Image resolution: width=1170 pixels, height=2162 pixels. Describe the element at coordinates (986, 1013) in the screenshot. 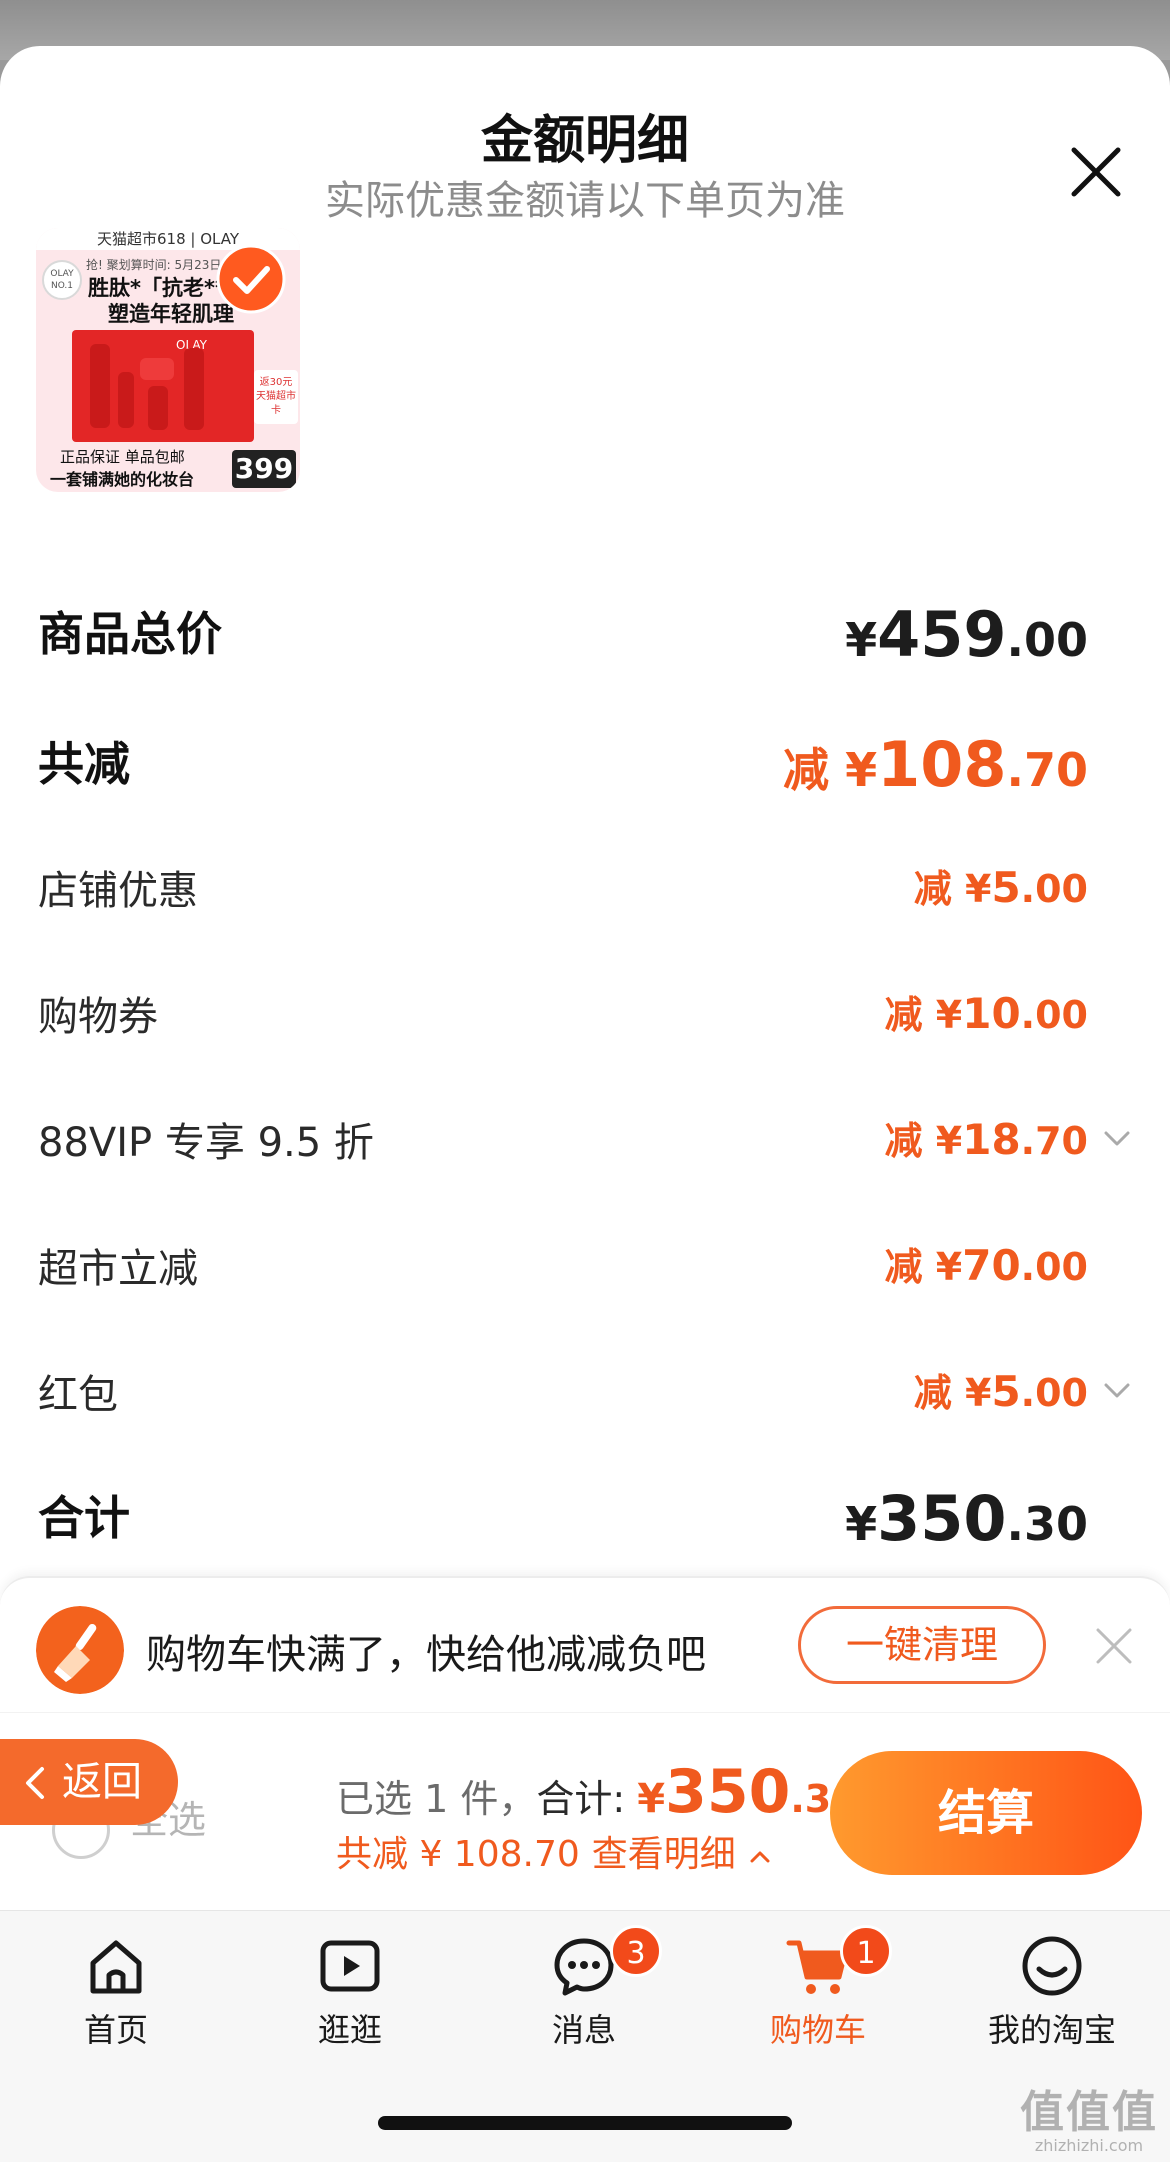

I see `row-value: 减 ¥10.00` at that location.